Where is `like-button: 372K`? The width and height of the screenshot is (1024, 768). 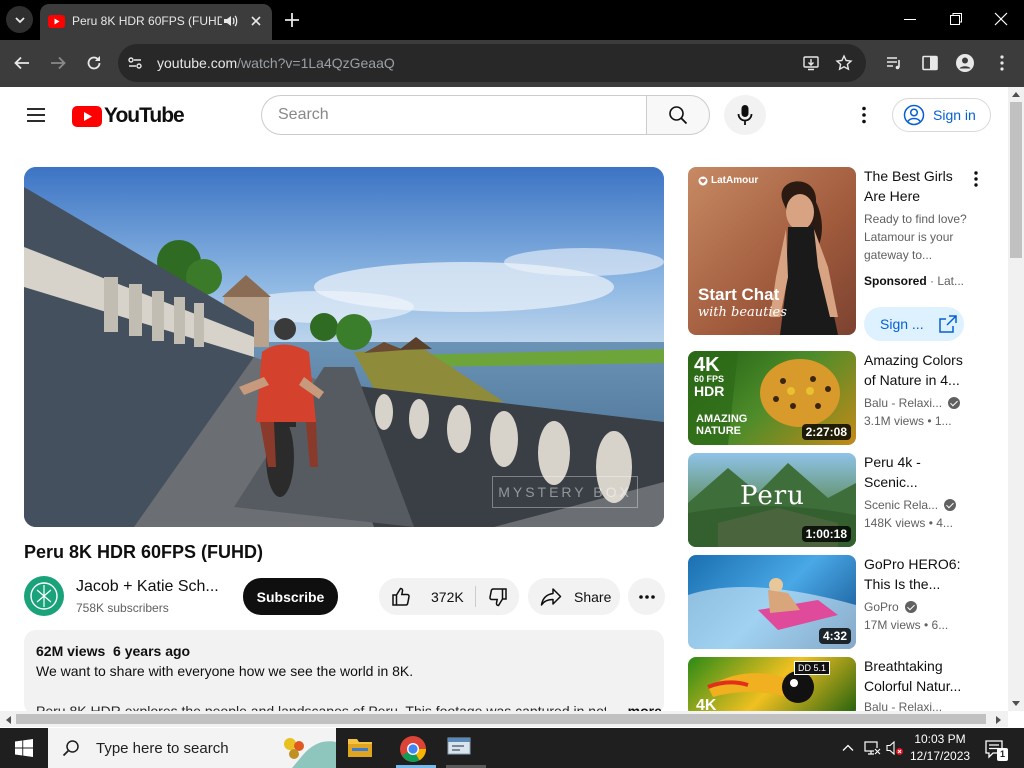
like-button: 372K is located at coordinates (427, 596).